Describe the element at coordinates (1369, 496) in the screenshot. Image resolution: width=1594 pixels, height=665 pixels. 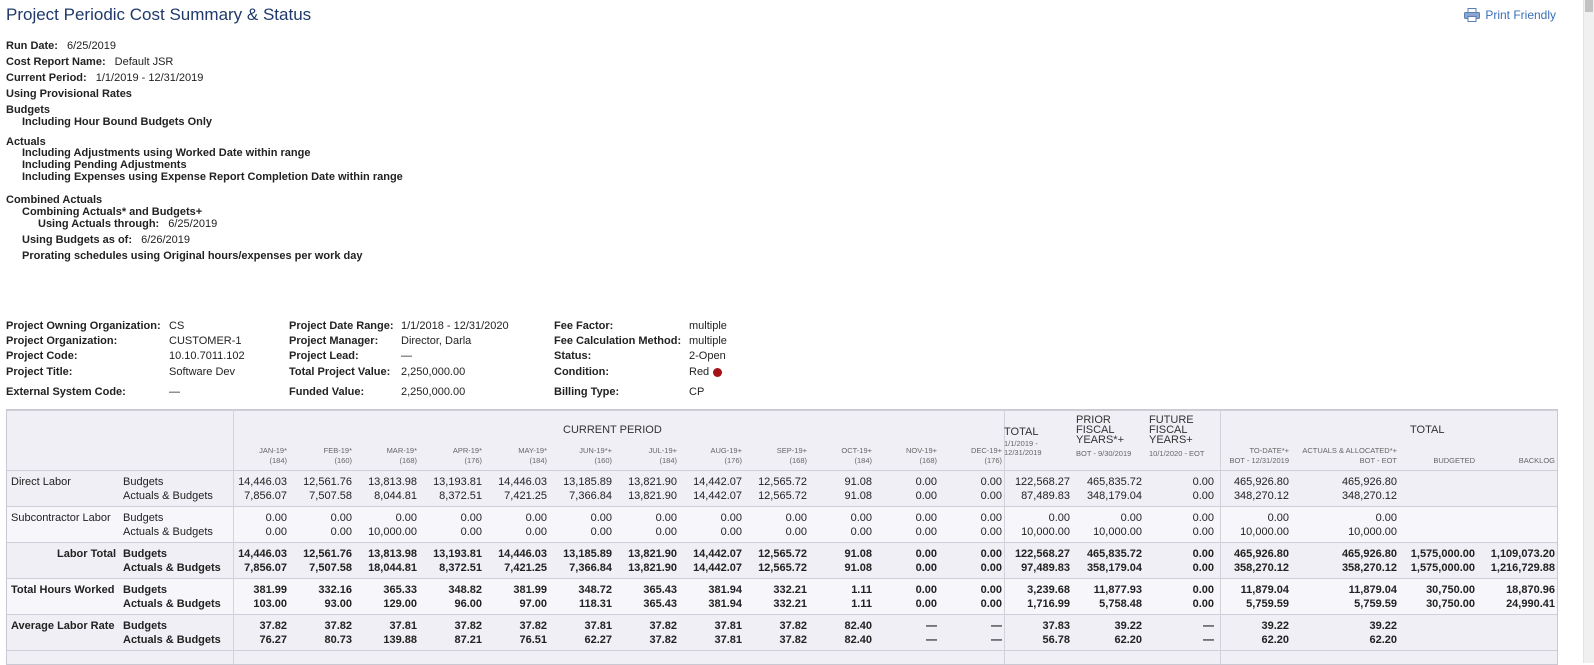
I see `table-cell: 348,270.12` at that location.